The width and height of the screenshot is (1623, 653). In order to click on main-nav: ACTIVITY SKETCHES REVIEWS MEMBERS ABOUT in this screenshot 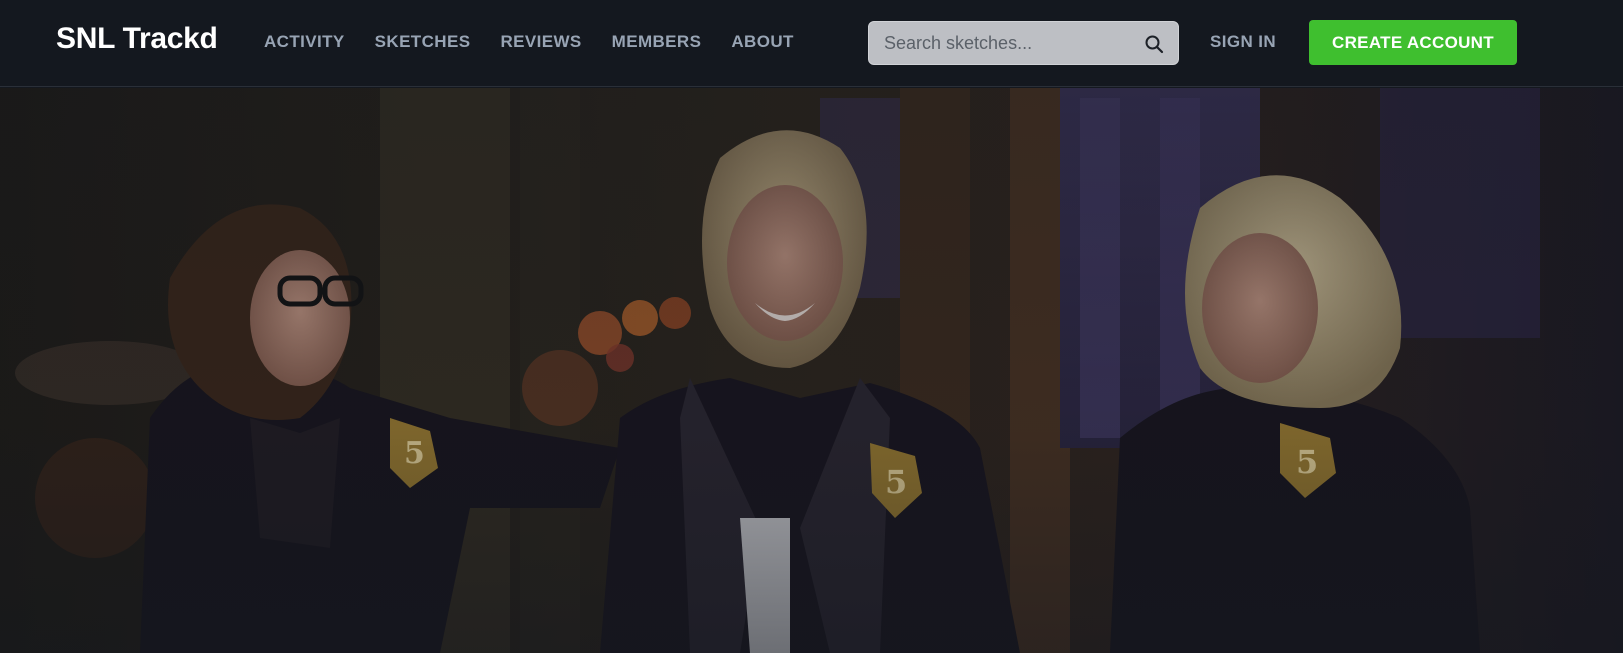, I will do `click(544, 42)`.